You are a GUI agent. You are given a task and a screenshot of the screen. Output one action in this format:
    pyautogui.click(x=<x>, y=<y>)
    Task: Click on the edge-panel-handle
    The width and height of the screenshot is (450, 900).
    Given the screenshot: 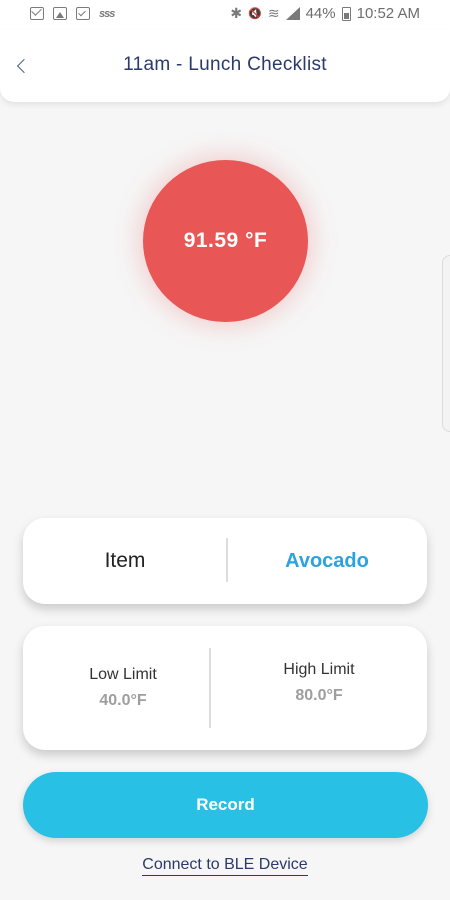 What is the action you would take?
    pyautogui.click(x=446, y=343)
    